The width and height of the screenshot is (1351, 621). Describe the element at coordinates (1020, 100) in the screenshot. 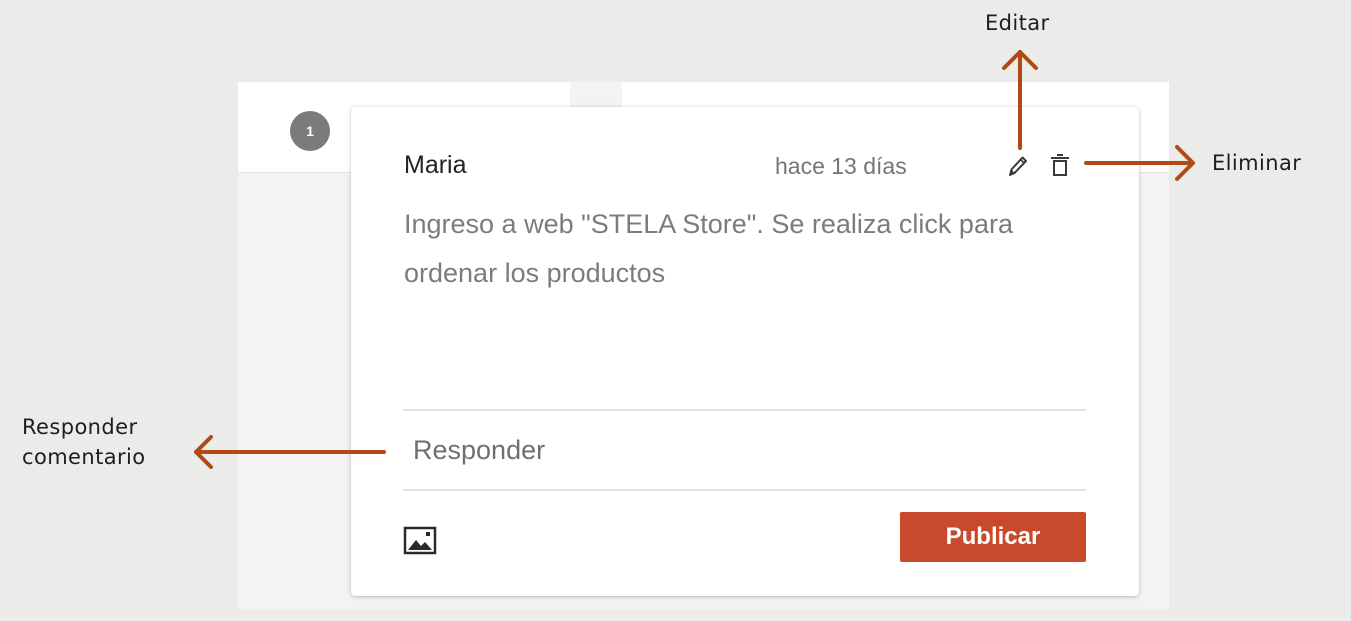

I see `edit-arrow` at that location.